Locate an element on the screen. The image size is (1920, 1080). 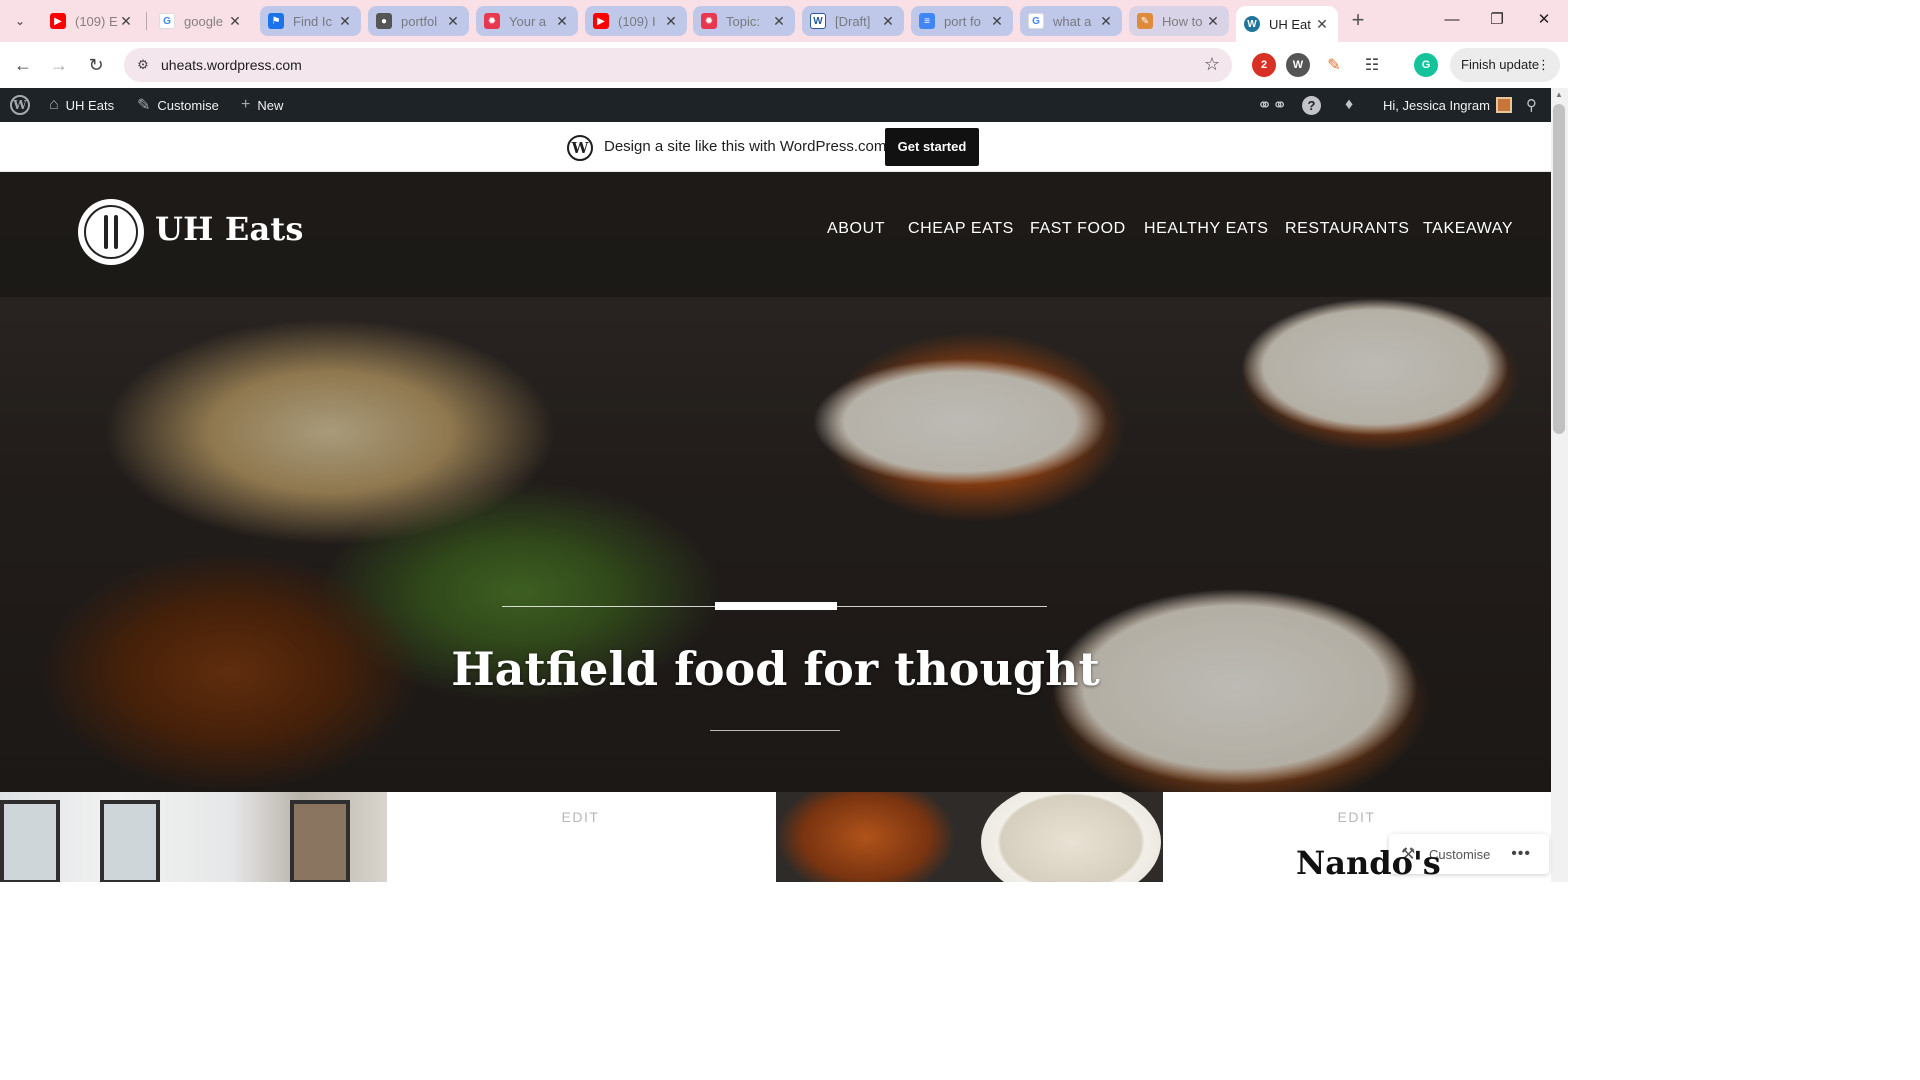
wordpress-extension-icon: W is located at coordinates (1298, 65).